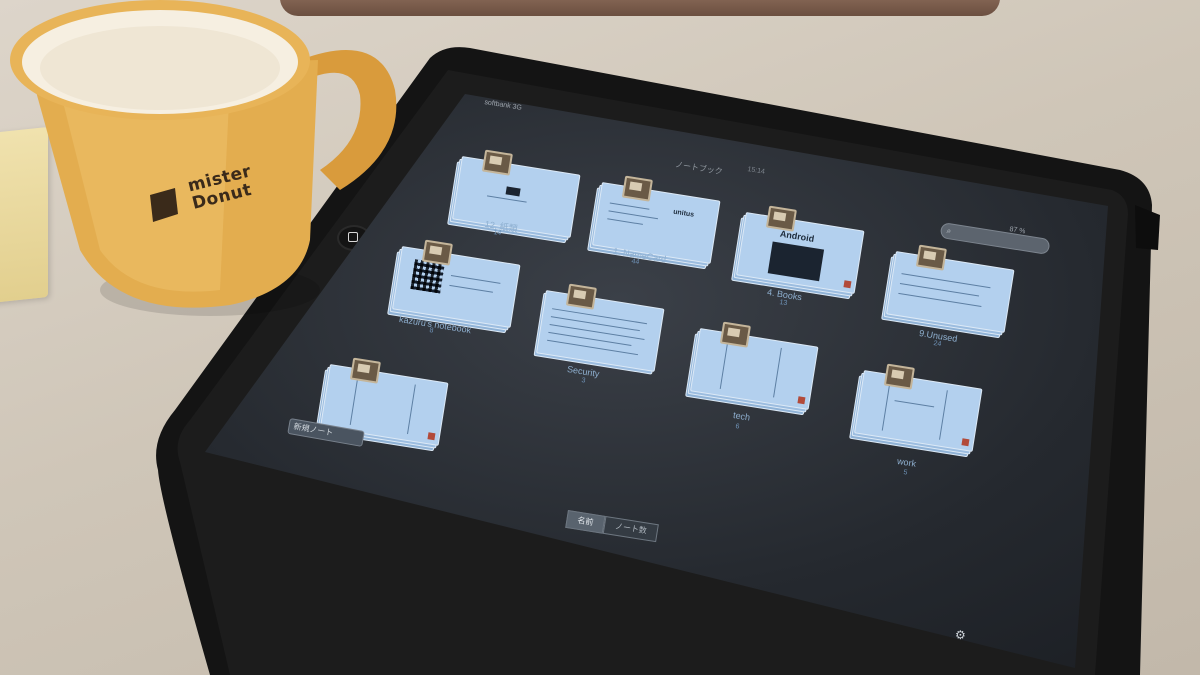 This screenshot has height=675, width=1200. What do you see at coordinates (635, 262) in the screenshot?
I see `notebook-count: 44` at bounding box center [635, 262].